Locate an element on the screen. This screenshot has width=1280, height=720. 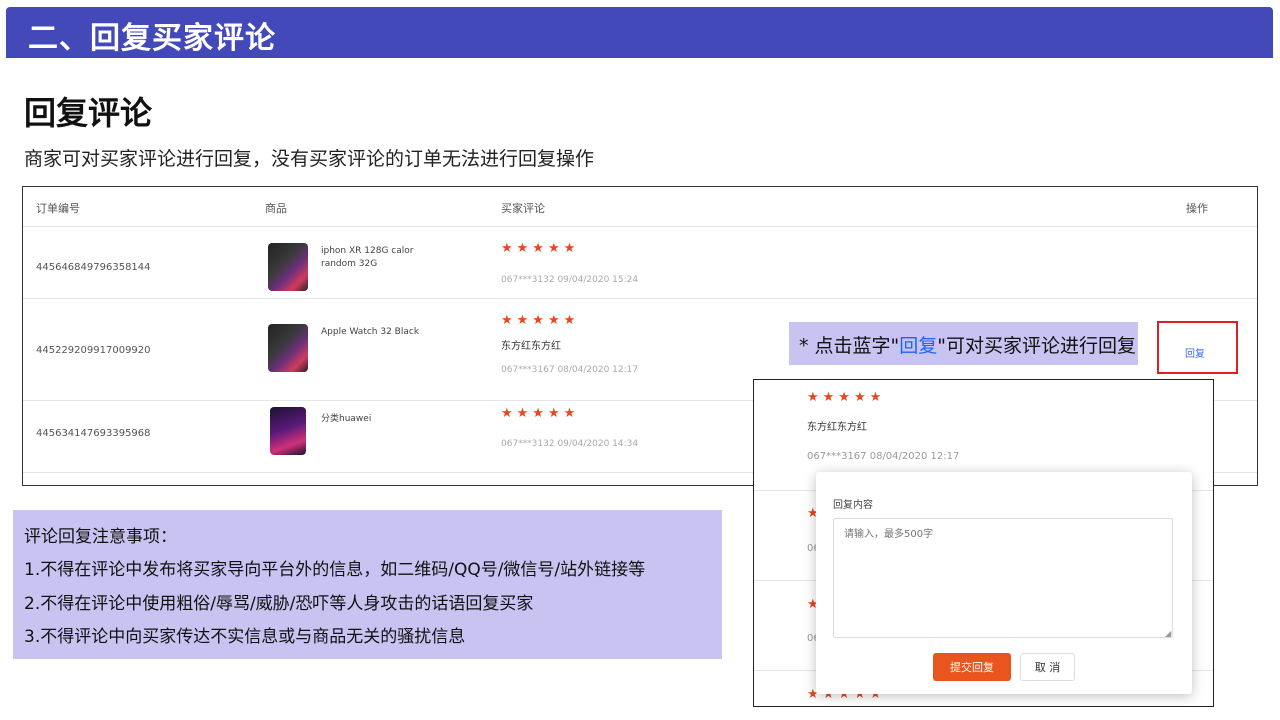
review-meta: 067***3132 09/04/2020 14:34 is located at coordinates (570, 444).